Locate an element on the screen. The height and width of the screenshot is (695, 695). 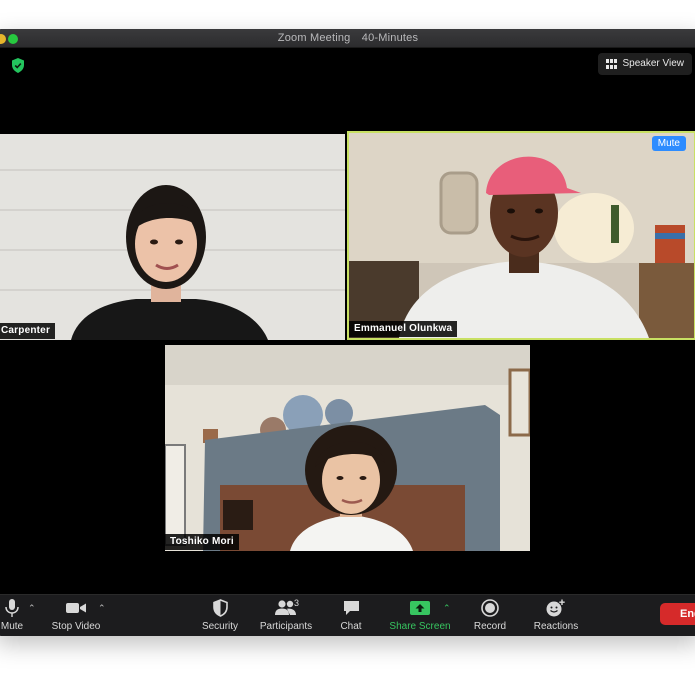
mute-button: Mute is located at coordinates (13, 615).